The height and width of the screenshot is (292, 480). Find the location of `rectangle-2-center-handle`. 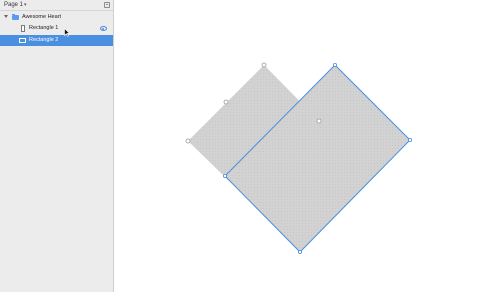

rectangle-2-center-handle is located at coordinates (319, 121).